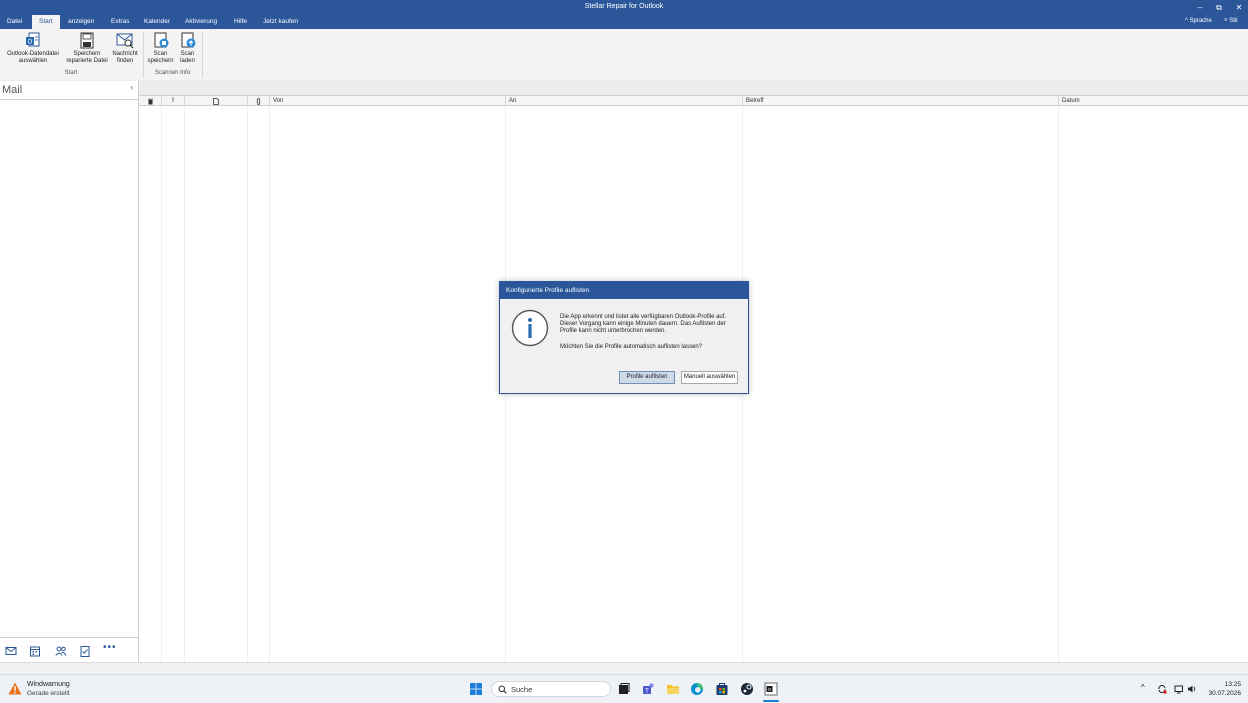 Image resolution: width=1248 pixels, height=703 pixels. I want to click on tab-hilfe: Hilfe, so click(240, 22).